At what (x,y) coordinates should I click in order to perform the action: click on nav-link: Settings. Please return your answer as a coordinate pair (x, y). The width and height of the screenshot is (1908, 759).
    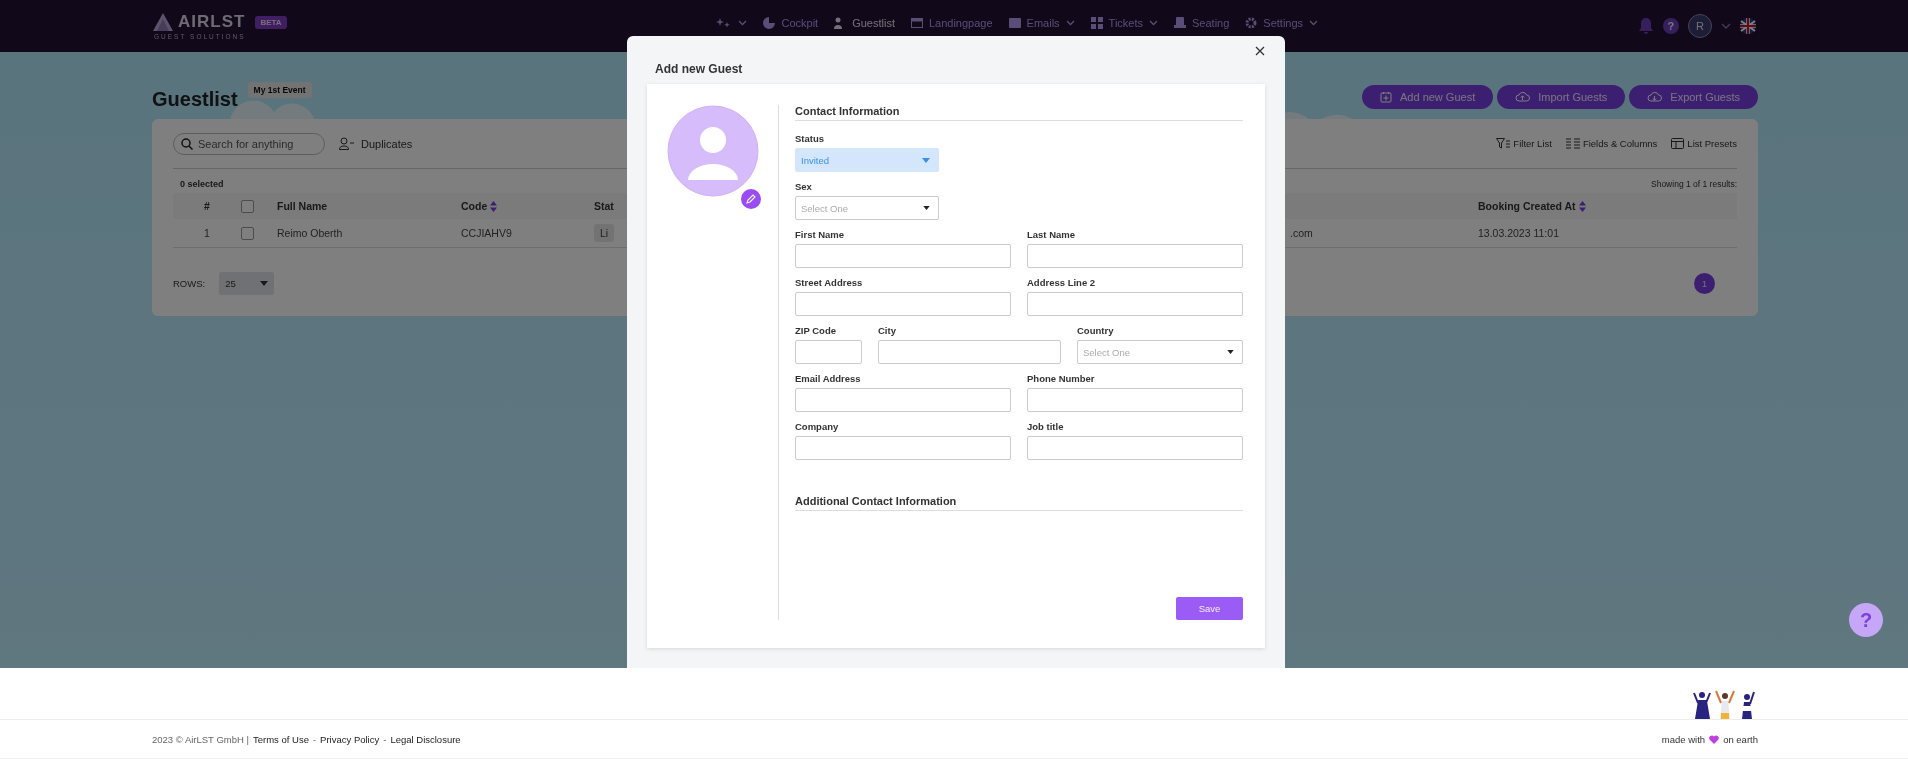
    Looking at the image, I should click on (1282, 23).